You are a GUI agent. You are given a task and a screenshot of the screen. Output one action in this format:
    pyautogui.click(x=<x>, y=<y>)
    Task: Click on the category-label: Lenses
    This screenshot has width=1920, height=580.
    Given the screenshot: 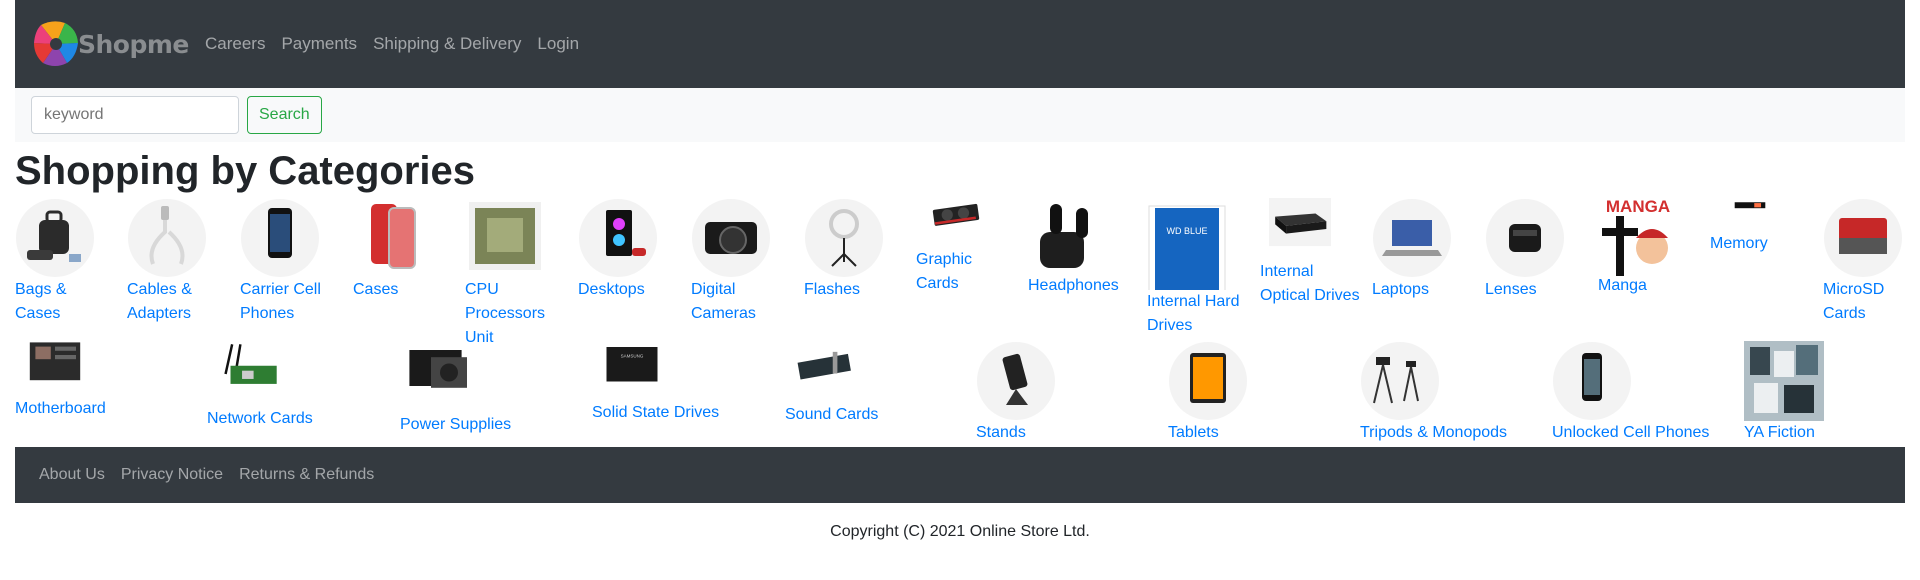 What is the action you would take?
    pyautogui.click(x=1511, y=289)
    